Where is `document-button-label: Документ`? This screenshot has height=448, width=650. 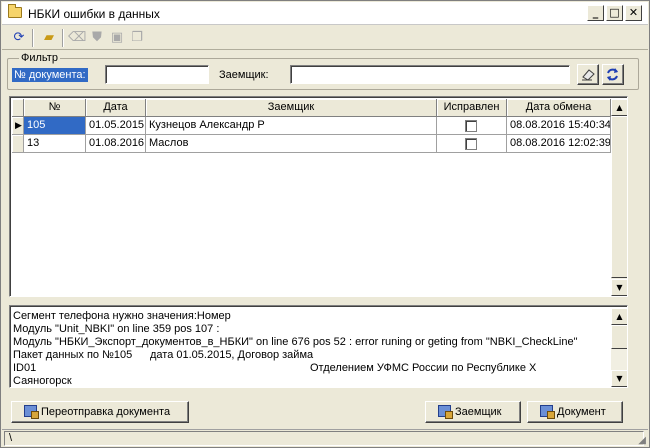 document-button-label: Документ is located at coordinates (581, 412).